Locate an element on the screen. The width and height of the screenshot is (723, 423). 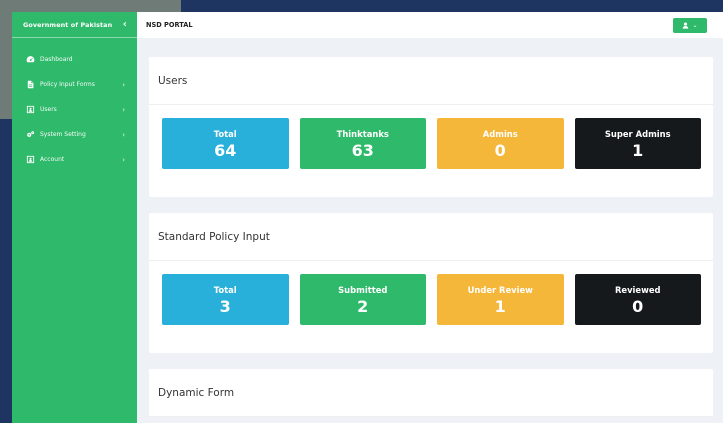
sidebar-item-dashboard: Dashboard is located at coordinates (74, 59).